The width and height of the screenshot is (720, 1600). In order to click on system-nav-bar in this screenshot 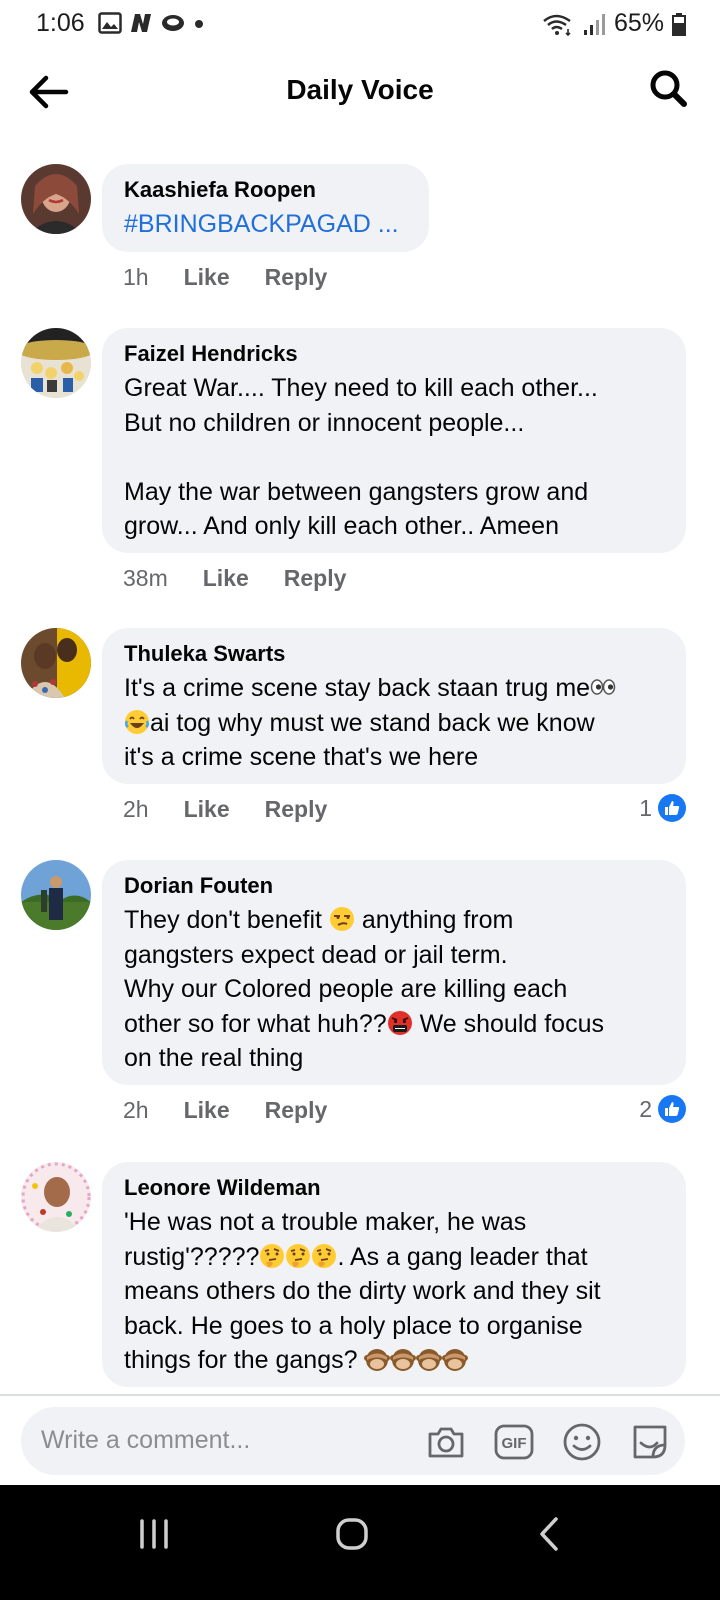, I will do `click(360, 1542)`.